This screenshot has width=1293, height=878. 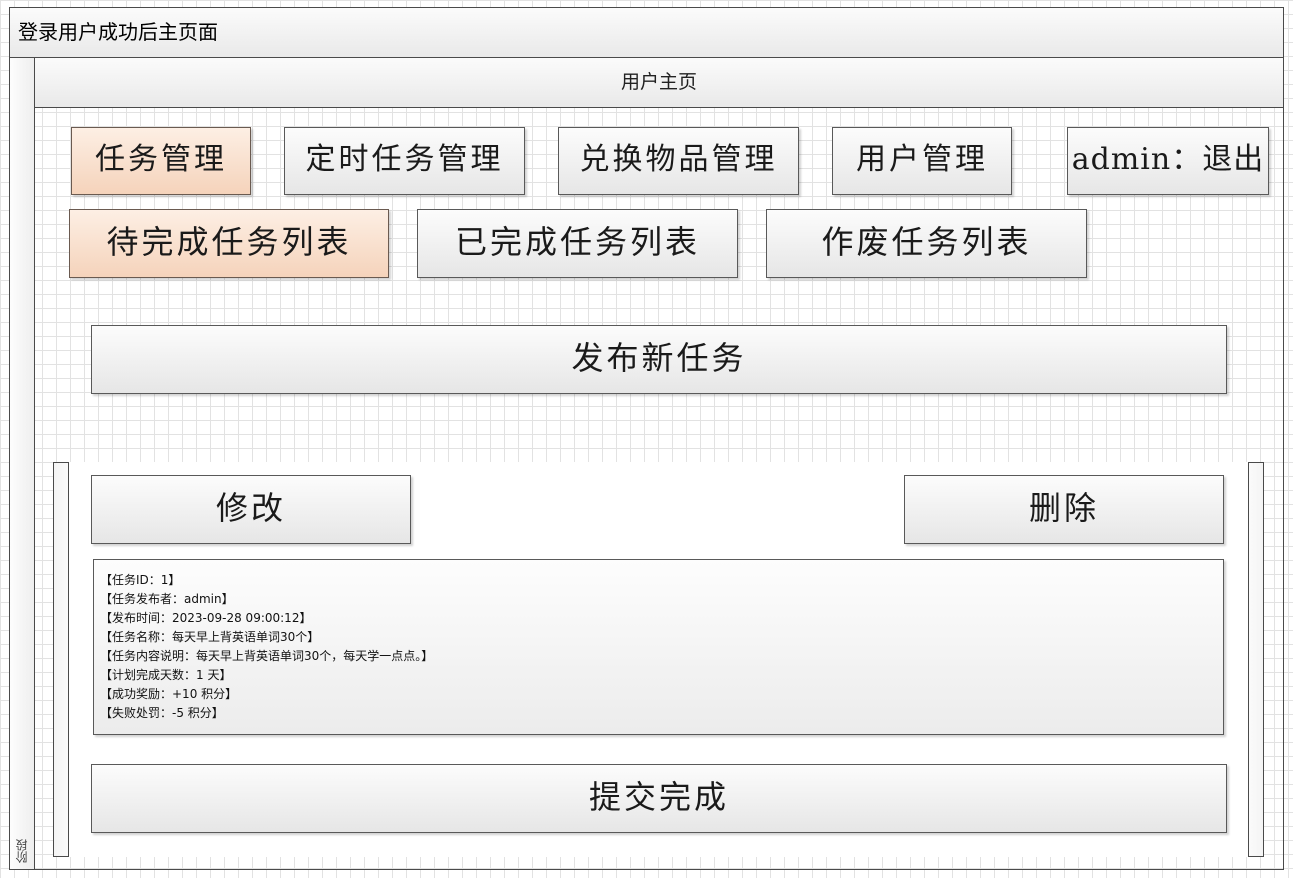 What do you see at coordinates (678, 161) in the screenshot?
I see `nav-exchange-items-management-button: 兑换物品管理` at bounding box center [678, 161].